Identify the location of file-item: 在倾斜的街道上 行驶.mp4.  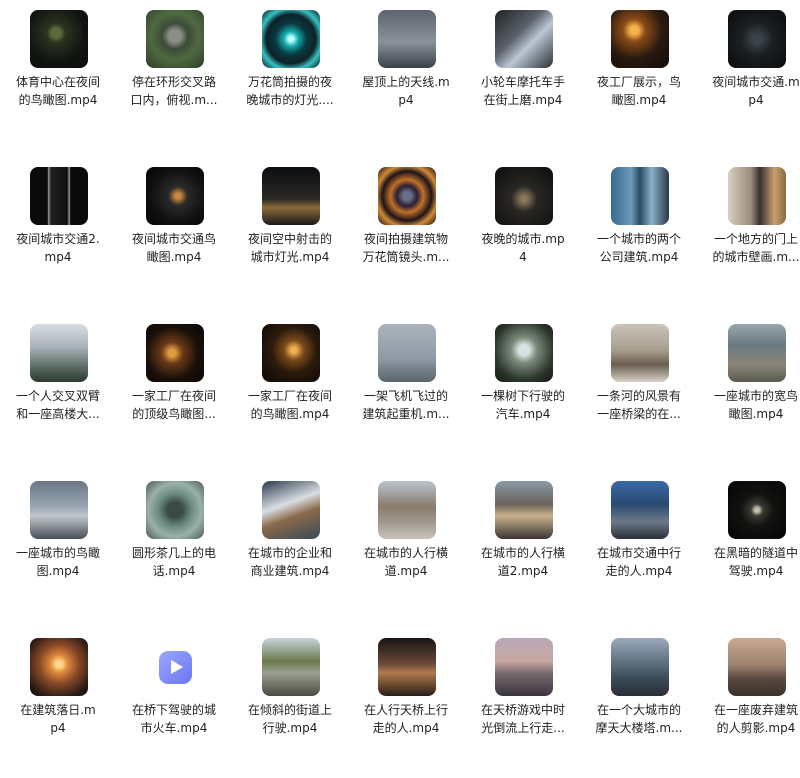
(290, 703).